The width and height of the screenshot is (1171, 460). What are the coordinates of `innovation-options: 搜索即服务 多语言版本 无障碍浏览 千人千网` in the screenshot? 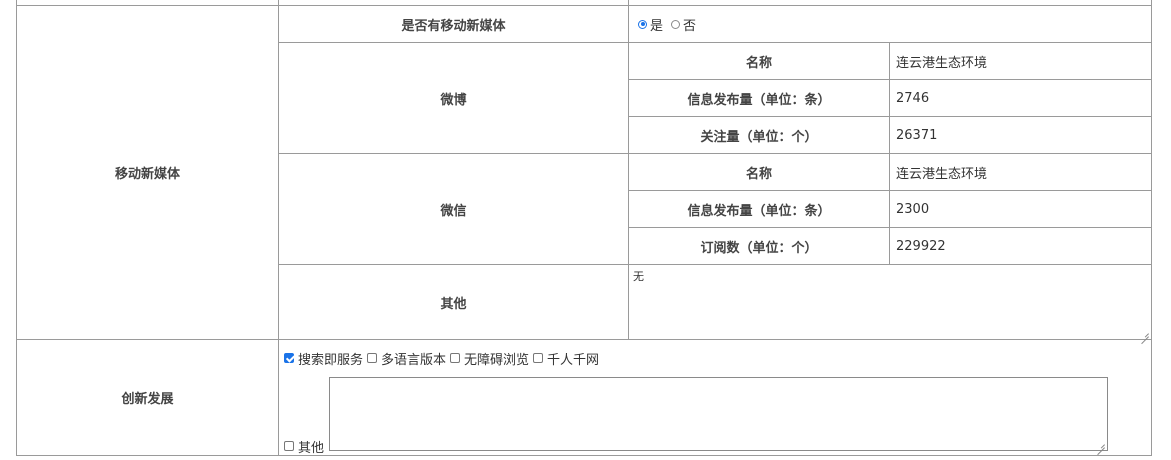 It's located at (443, 358).